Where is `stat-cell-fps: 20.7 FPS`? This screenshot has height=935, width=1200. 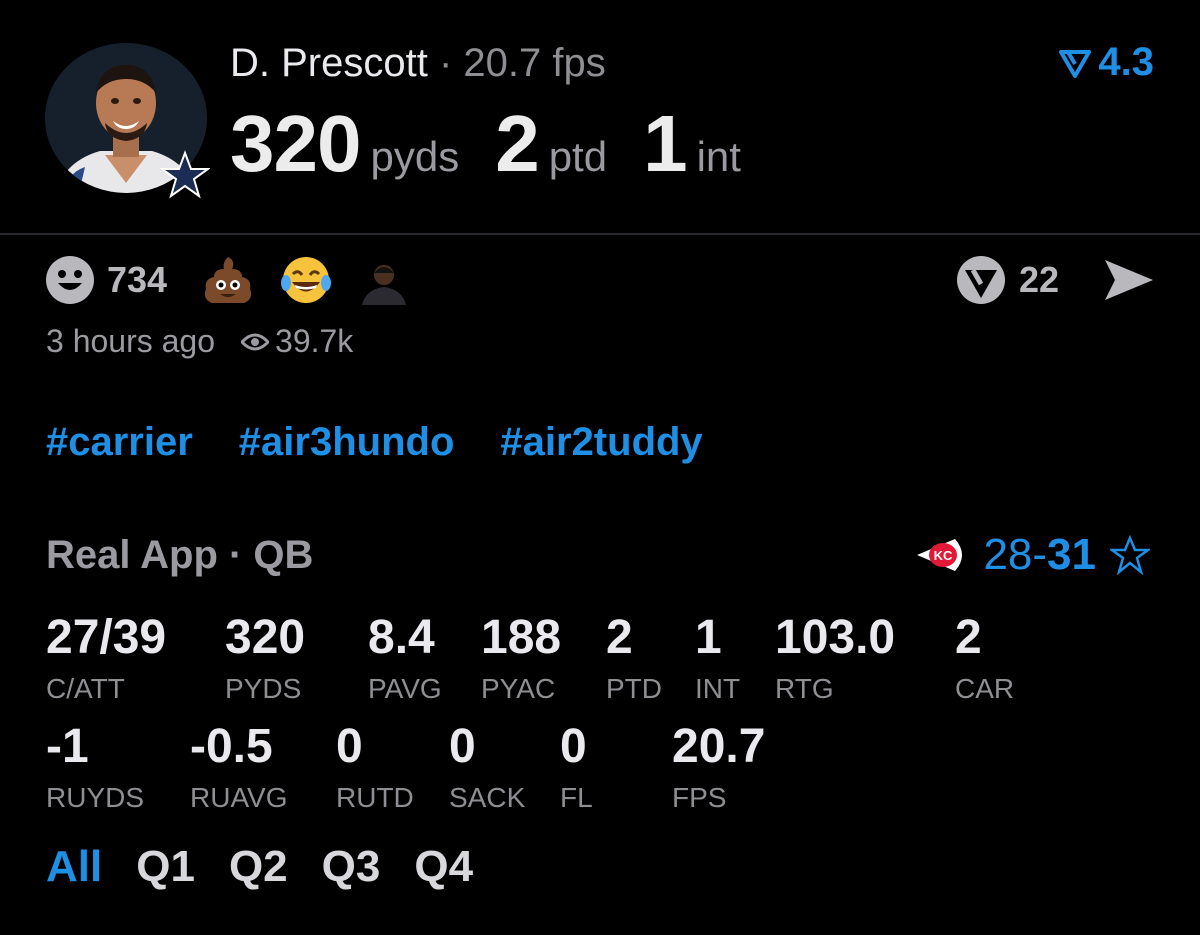
stat-cell-fps: 20.7 FPS is located at coordinates (718, 768).